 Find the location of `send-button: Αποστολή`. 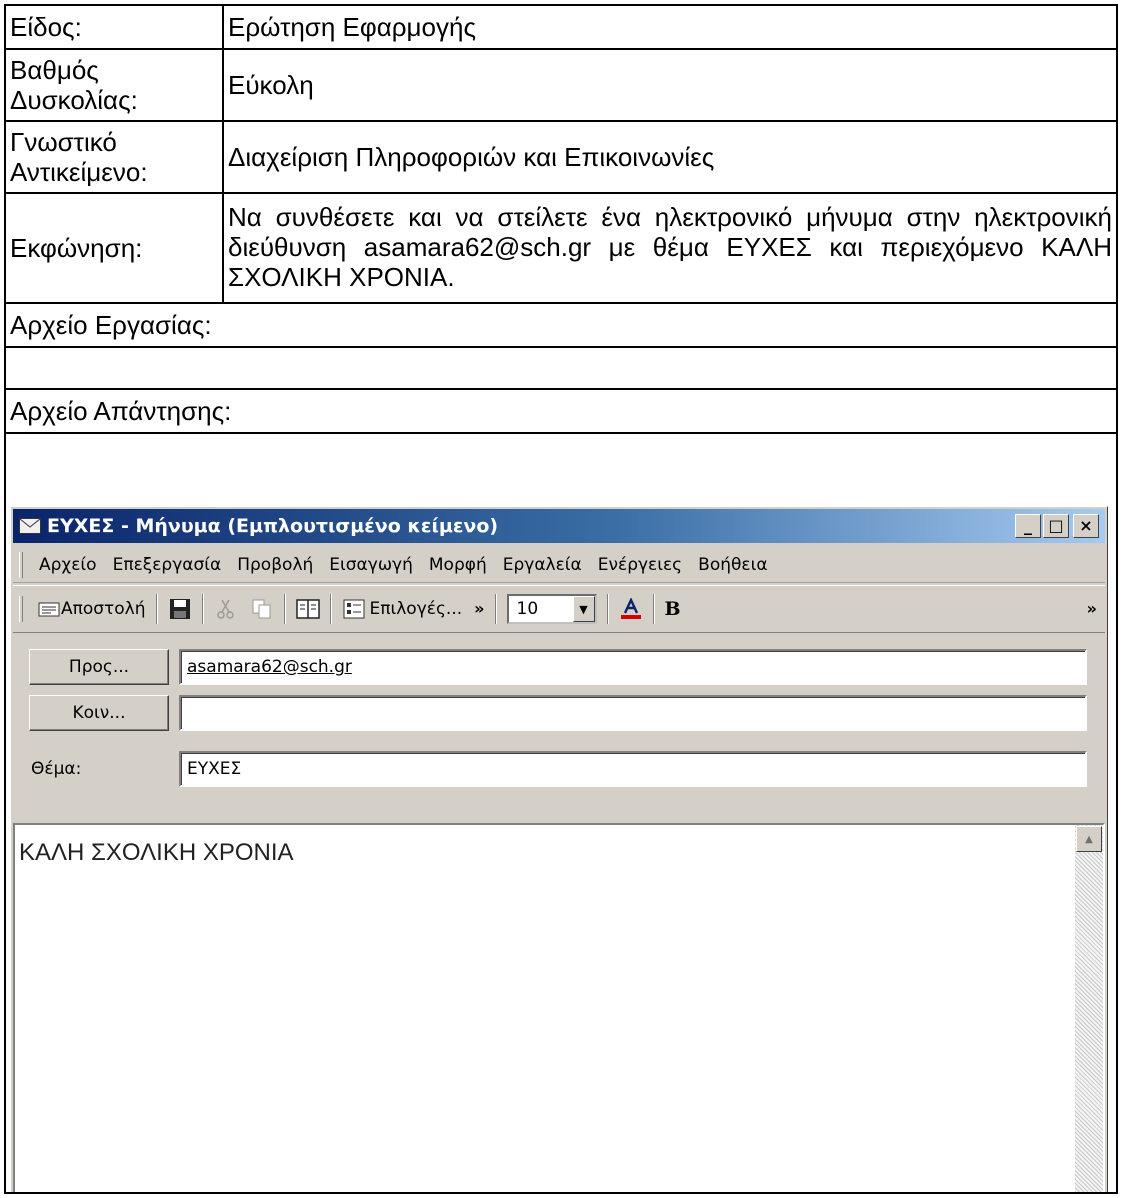

send-button: Αποστολή is located at coordinates (91, 609).